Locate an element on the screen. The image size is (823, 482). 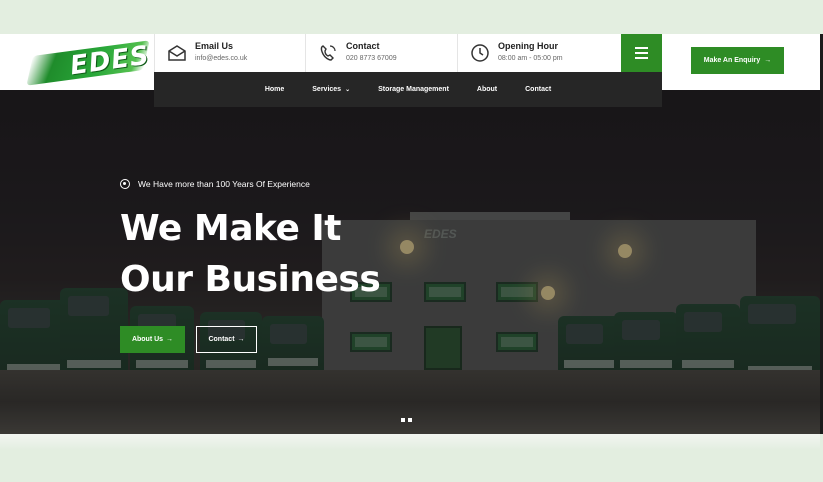
contact-button: Contact → is located at coordinates (226, 339).